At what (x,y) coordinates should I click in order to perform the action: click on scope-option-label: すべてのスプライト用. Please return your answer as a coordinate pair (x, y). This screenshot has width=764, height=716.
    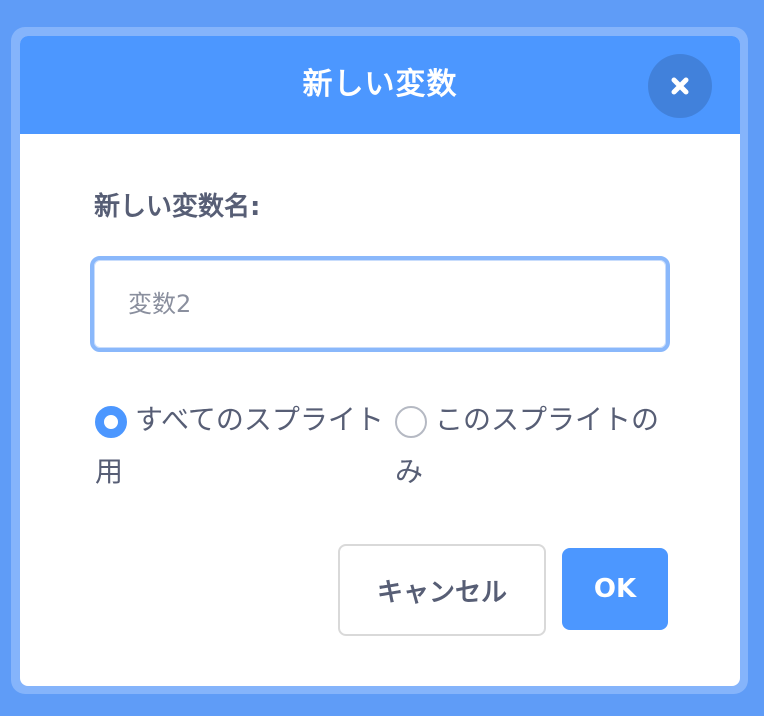
    Looking at the image, I should click on (239, 445).